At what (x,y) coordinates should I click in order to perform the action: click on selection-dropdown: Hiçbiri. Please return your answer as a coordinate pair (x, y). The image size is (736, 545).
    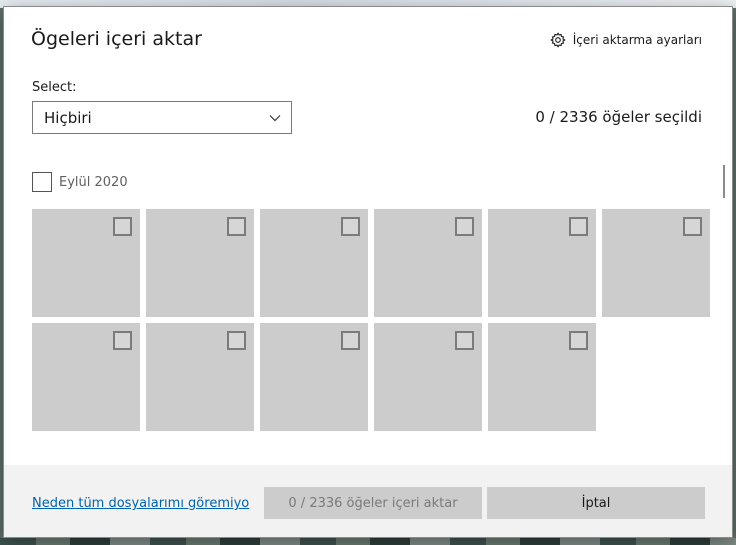
    Looking at the image, I should click on (162, 117).